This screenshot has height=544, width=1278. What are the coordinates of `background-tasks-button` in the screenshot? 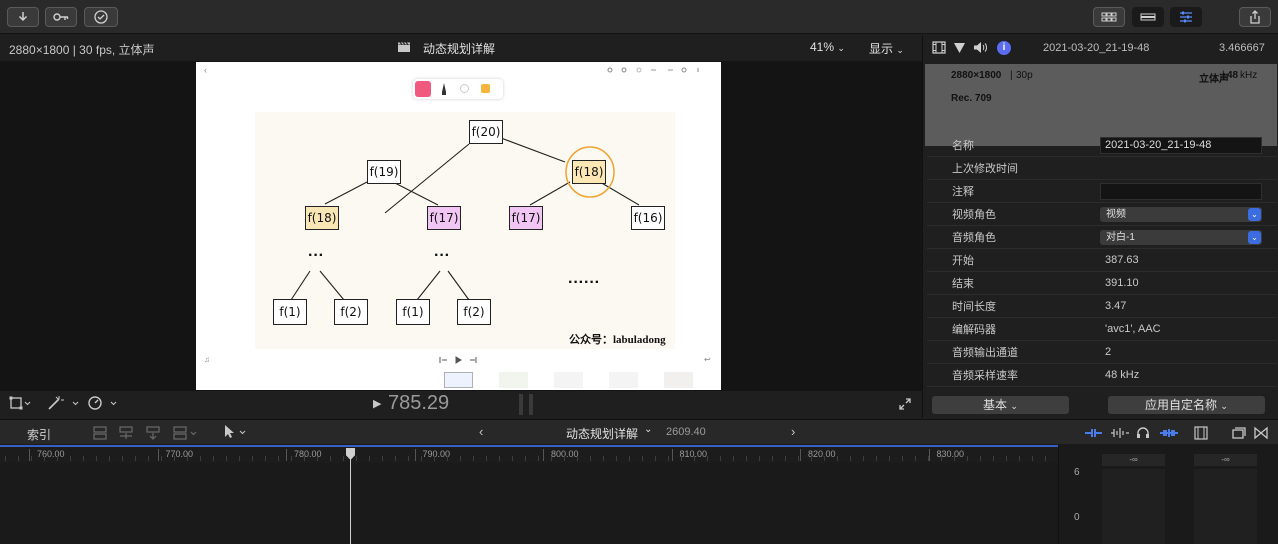 It's located at (101, 17).